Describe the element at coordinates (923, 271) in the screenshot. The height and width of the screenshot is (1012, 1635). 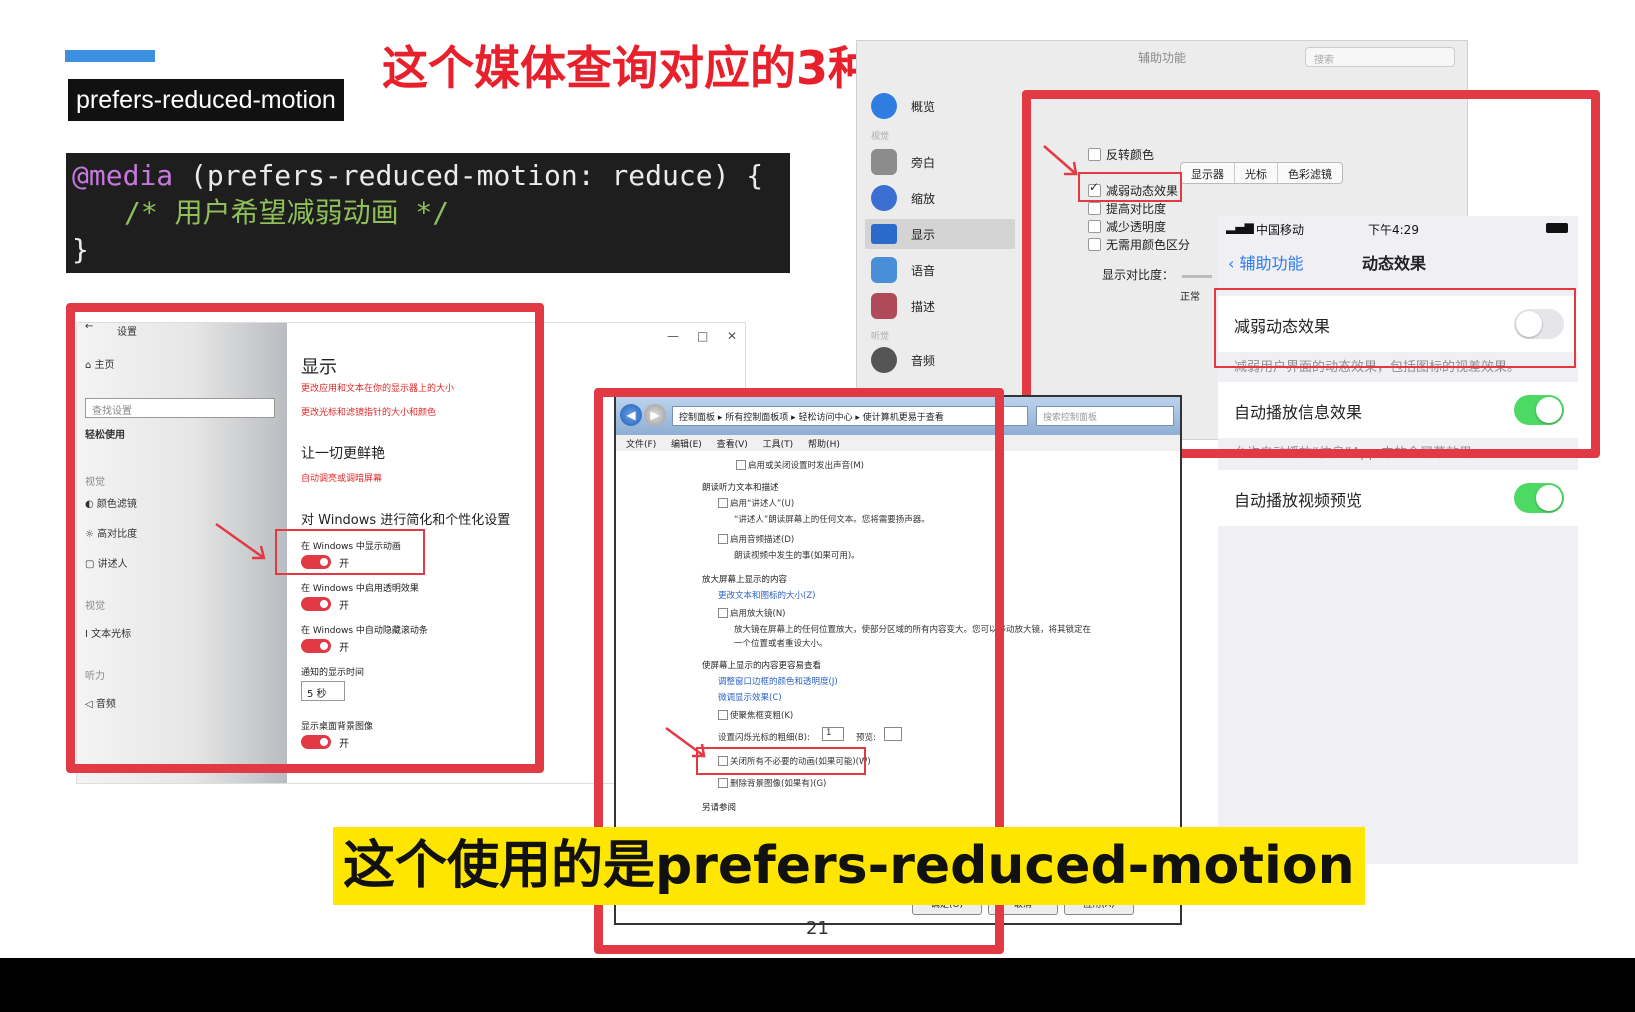
I see `macos-sidebar-label: 语音` at that location.